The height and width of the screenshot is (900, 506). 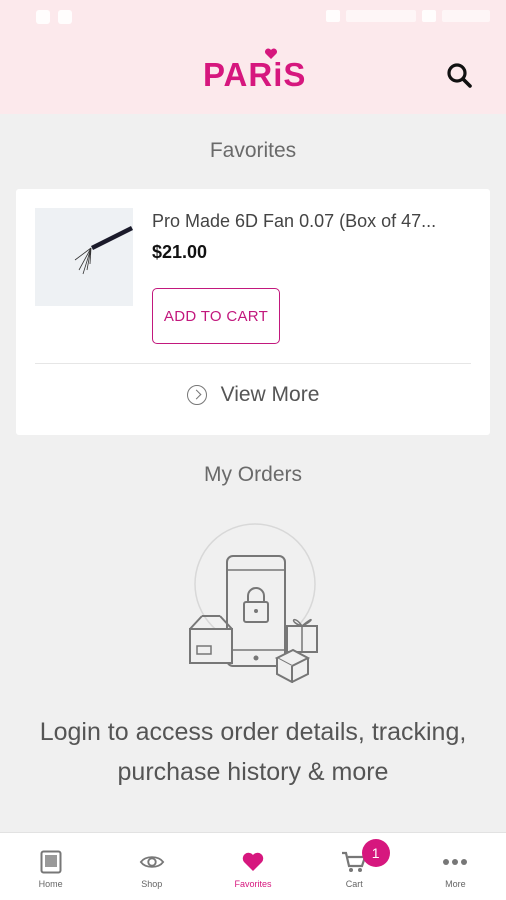 What do you see at coordinates (51, 862) in the screenshot?
I see `home-icon` at bounding box center [51, 862].